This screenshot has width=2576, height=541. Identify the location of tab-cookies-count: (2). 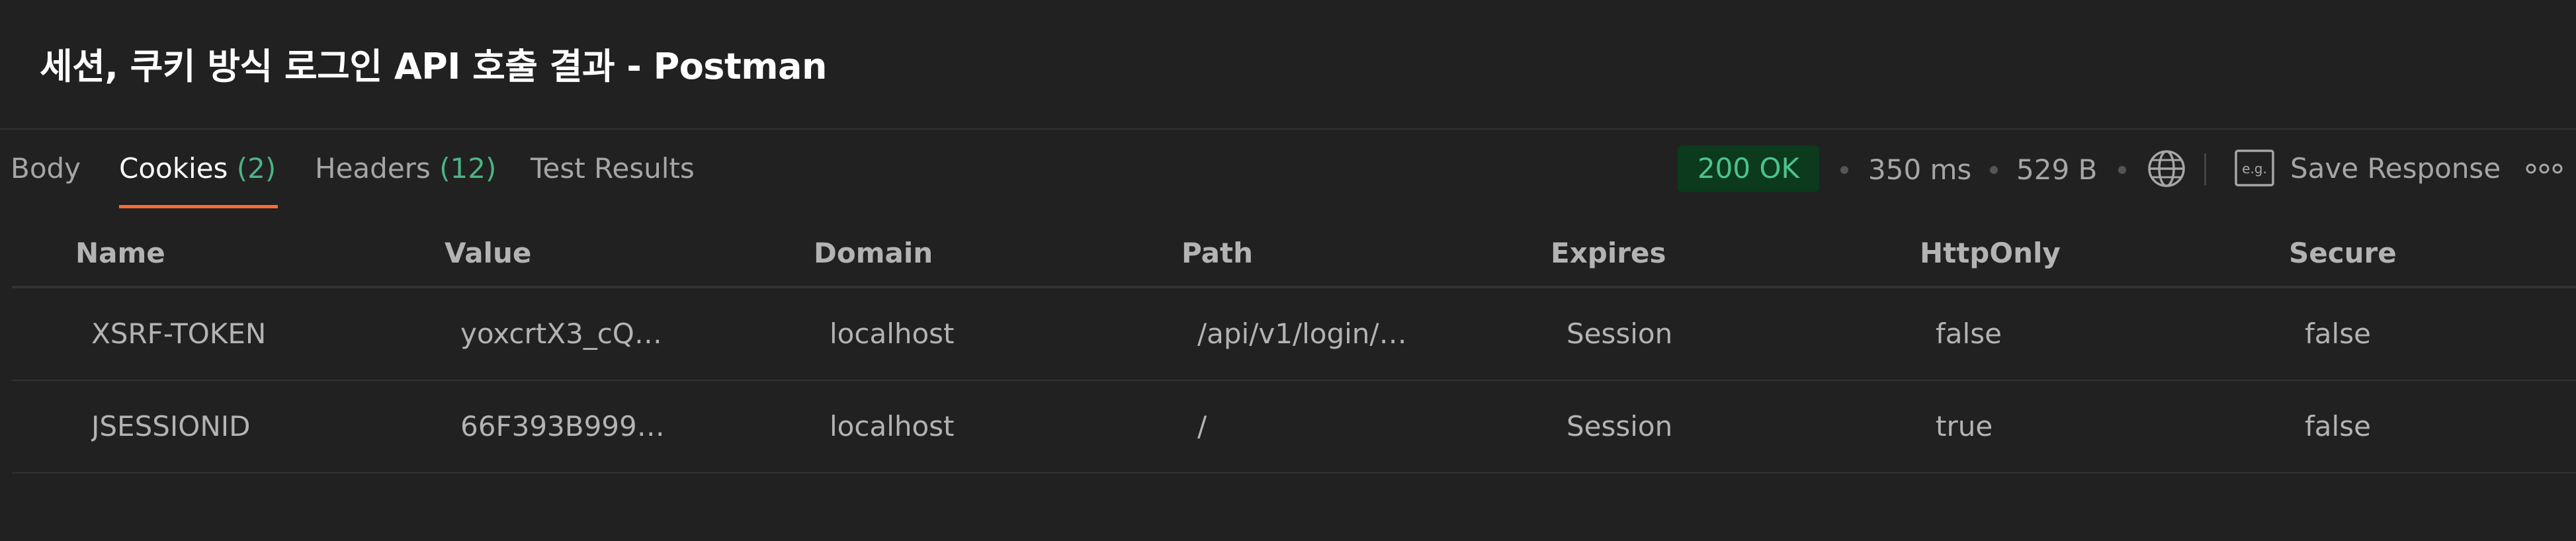
(256, 168).